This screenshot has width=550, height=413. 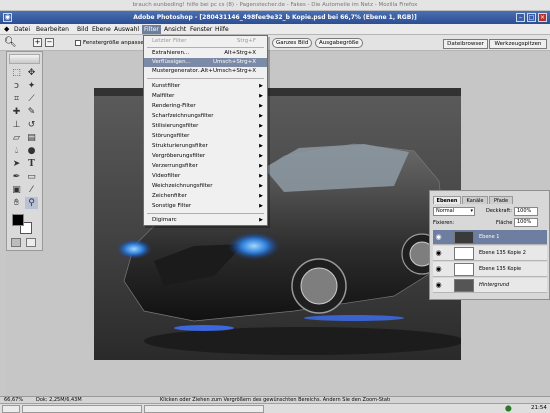 What do you see at coordinates (526, 222) in the screenshot?
I see `fill-input: 100%` at bounding box center [526, 222].